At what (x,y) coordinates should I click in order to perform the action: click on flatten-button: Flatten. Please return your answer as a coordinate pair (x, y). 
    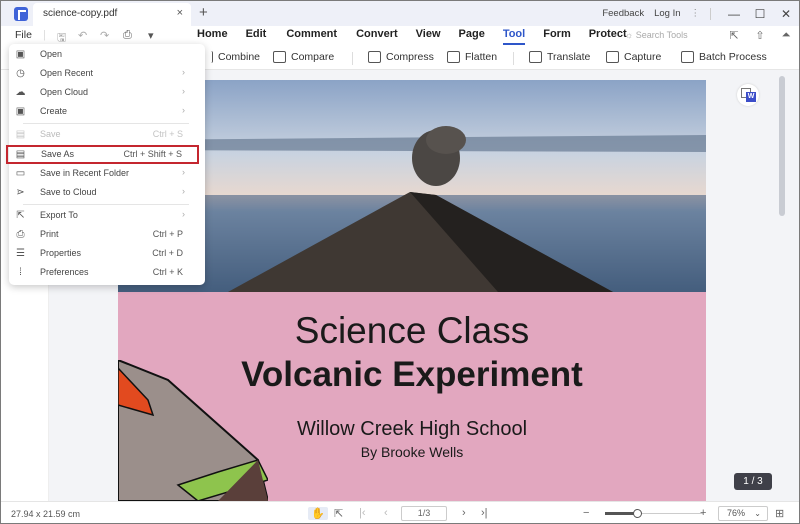
    Looking at the image, I should click on (472, 57).